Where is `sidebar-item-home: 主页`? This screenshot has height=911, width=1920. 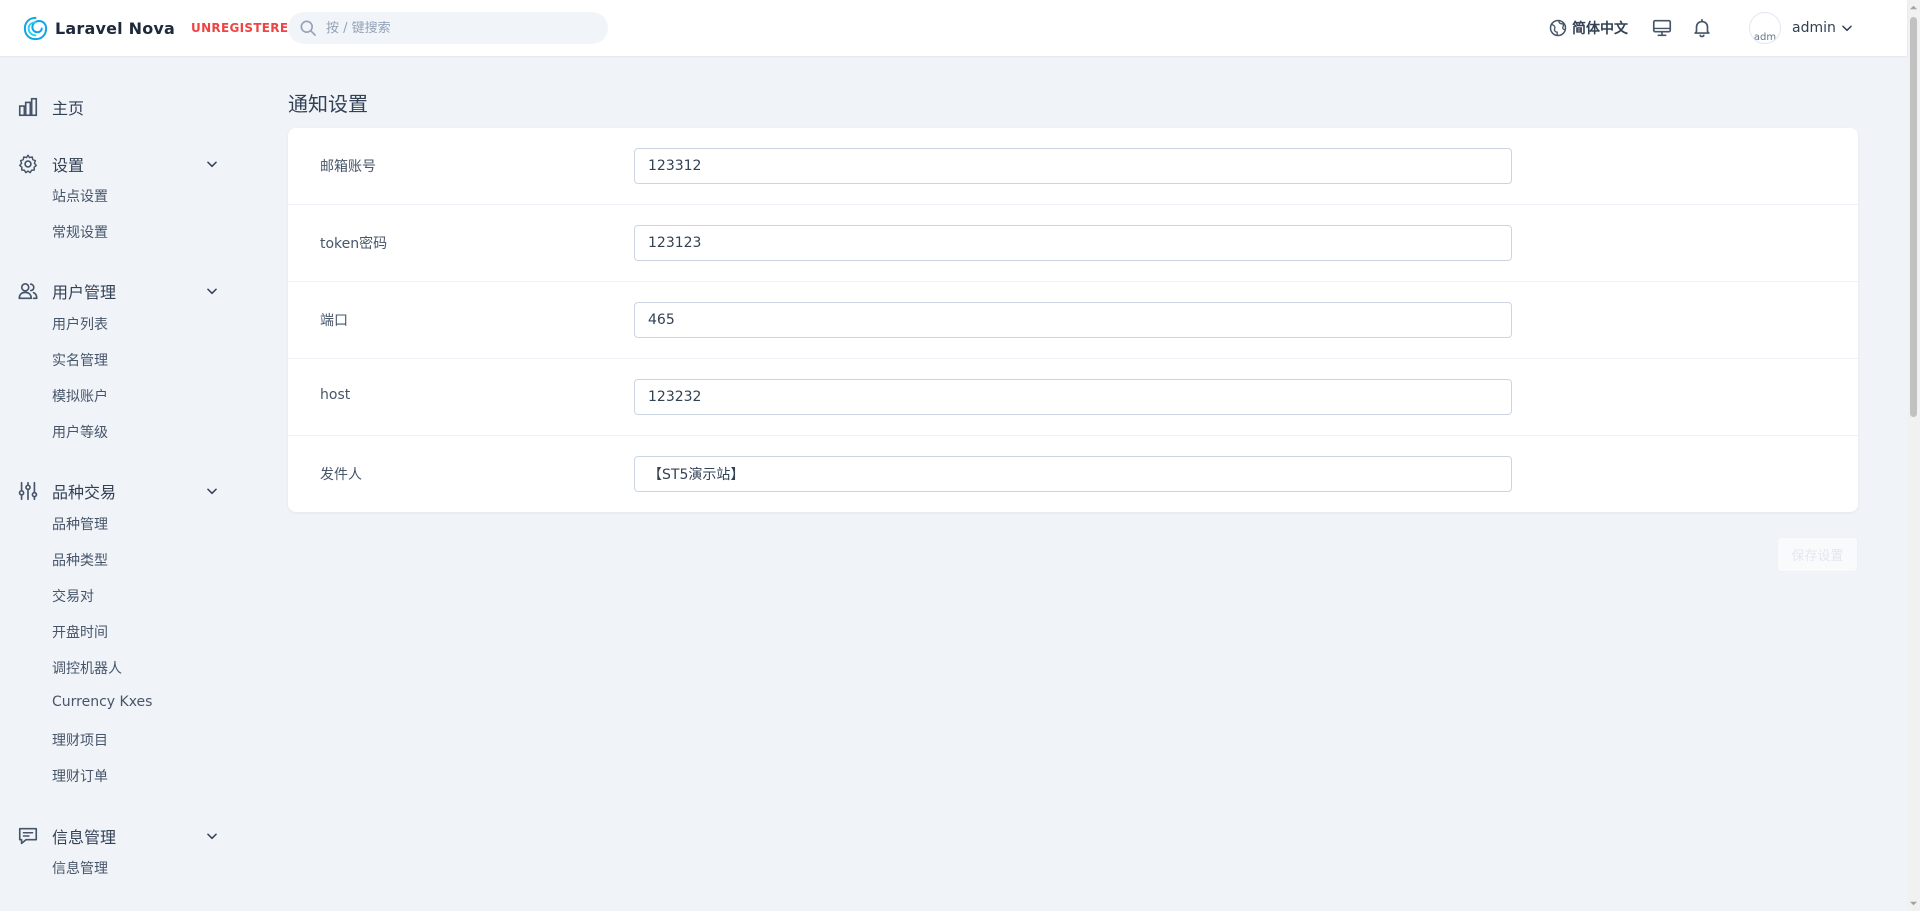 sidebar-item-home: 主页 is located at coordinates (120, 107).